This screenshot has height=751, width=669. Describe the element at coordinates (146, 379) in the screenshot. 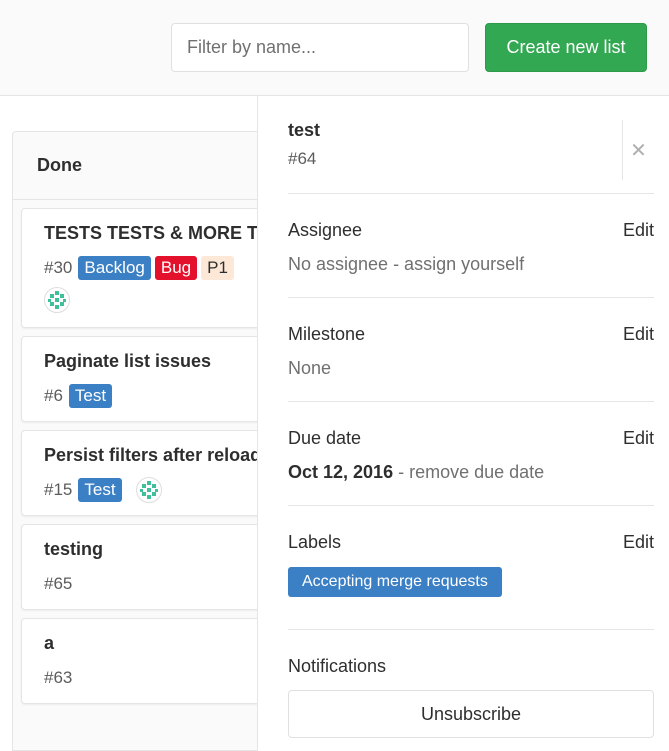

I see `issue-card: Paginate list issues #6 Test` at that location.